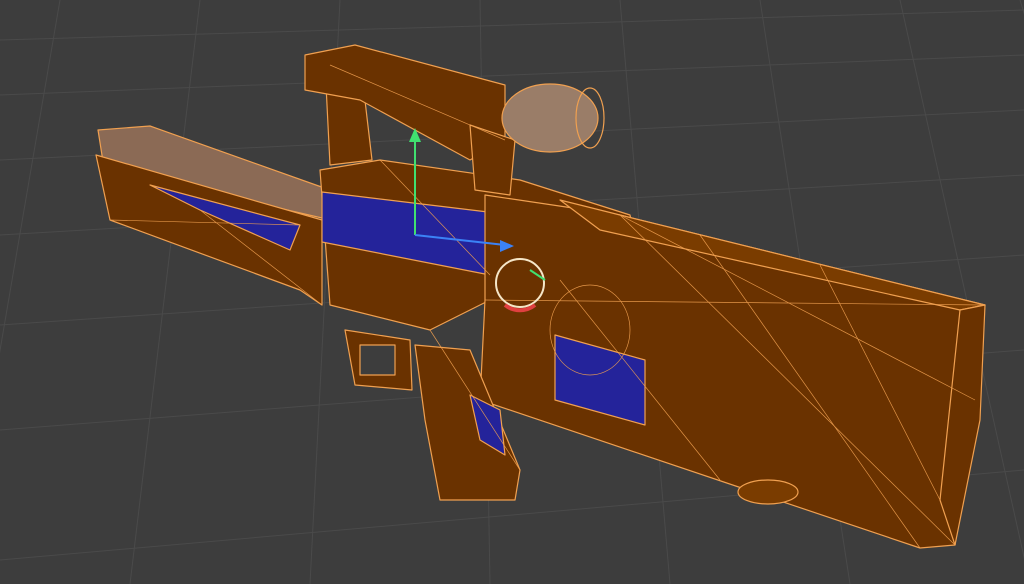 Image resolution: width=1024 pixels, height=584 pixels. Describe the element at coordinates (377, 360) in the screenshot. I see `trigger-guard-hole` at that location.